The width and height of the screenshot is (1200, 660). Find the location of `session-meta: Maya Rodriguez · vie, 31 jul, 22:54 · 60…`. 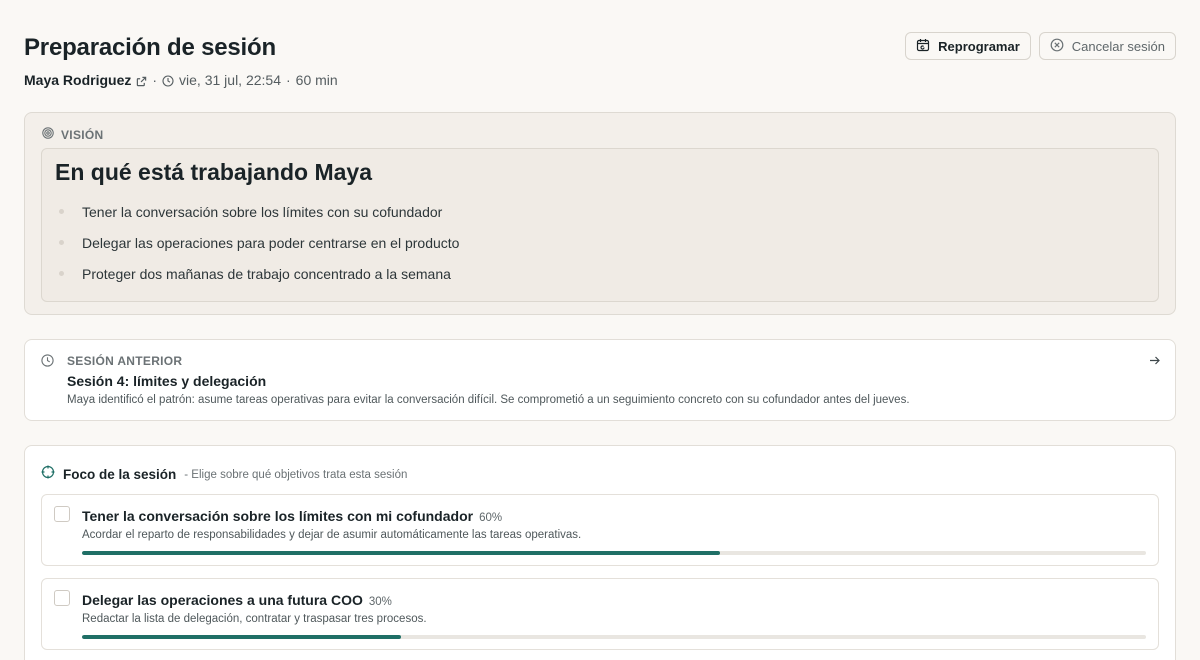

session-meta: Maya Rodriguez · vie, 31 jul, 22:54 · 60… is located at coordinates (600, 80).